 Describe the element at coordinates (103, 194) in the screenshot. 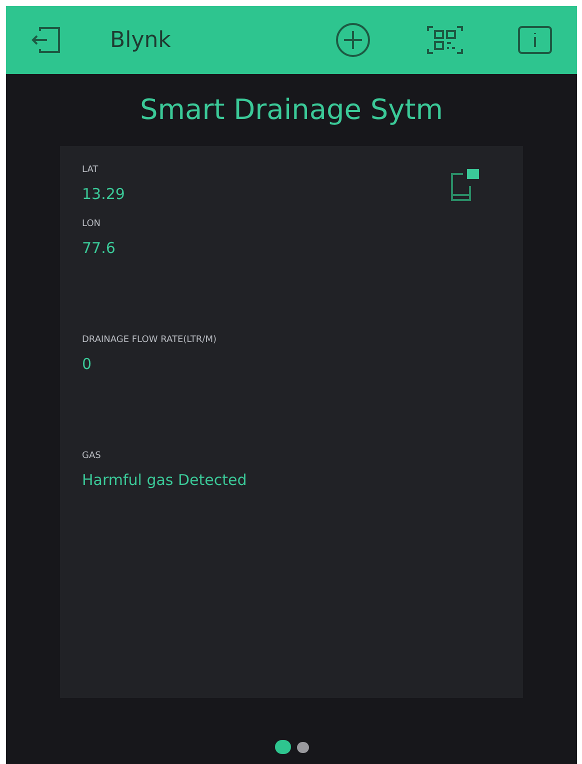

I see `widget-value: 13.29` at that location.